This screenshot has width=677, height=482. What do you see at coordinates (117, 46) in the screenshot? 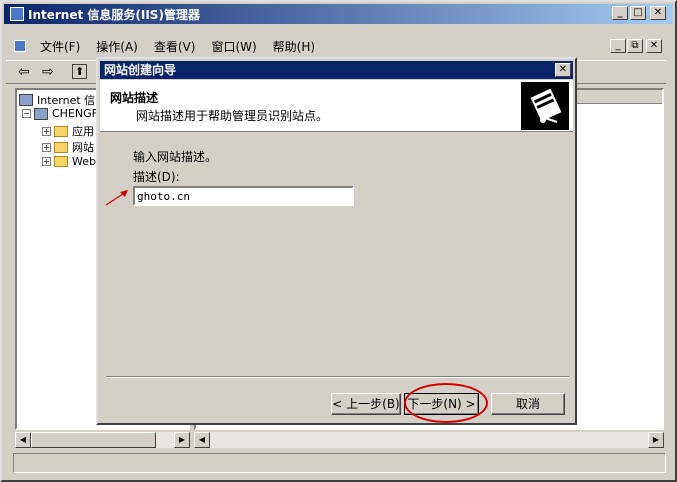
I see `menu-action: 操作(A)` at bounding box center [117, 46].